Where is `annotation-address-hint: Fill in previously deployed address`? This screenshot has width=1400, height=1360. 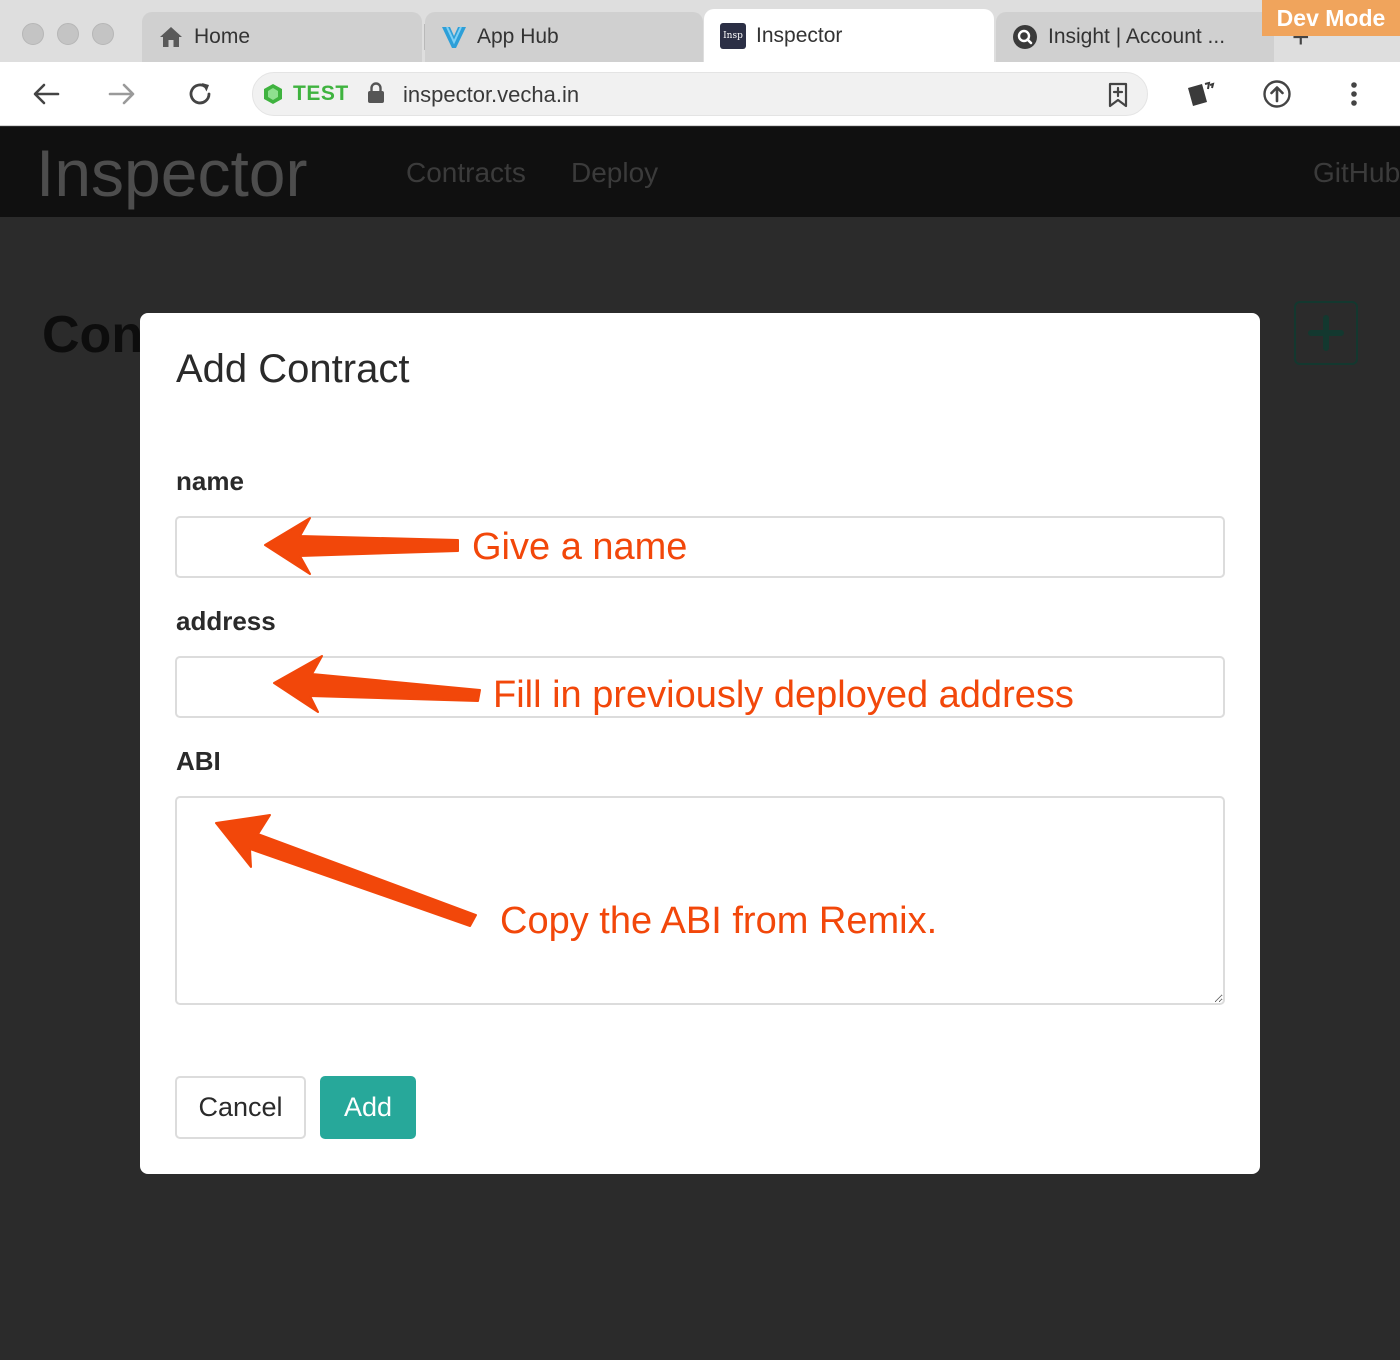 annotation-address-hint: Fill in previously deployed address is located at coordinates (783, 695).